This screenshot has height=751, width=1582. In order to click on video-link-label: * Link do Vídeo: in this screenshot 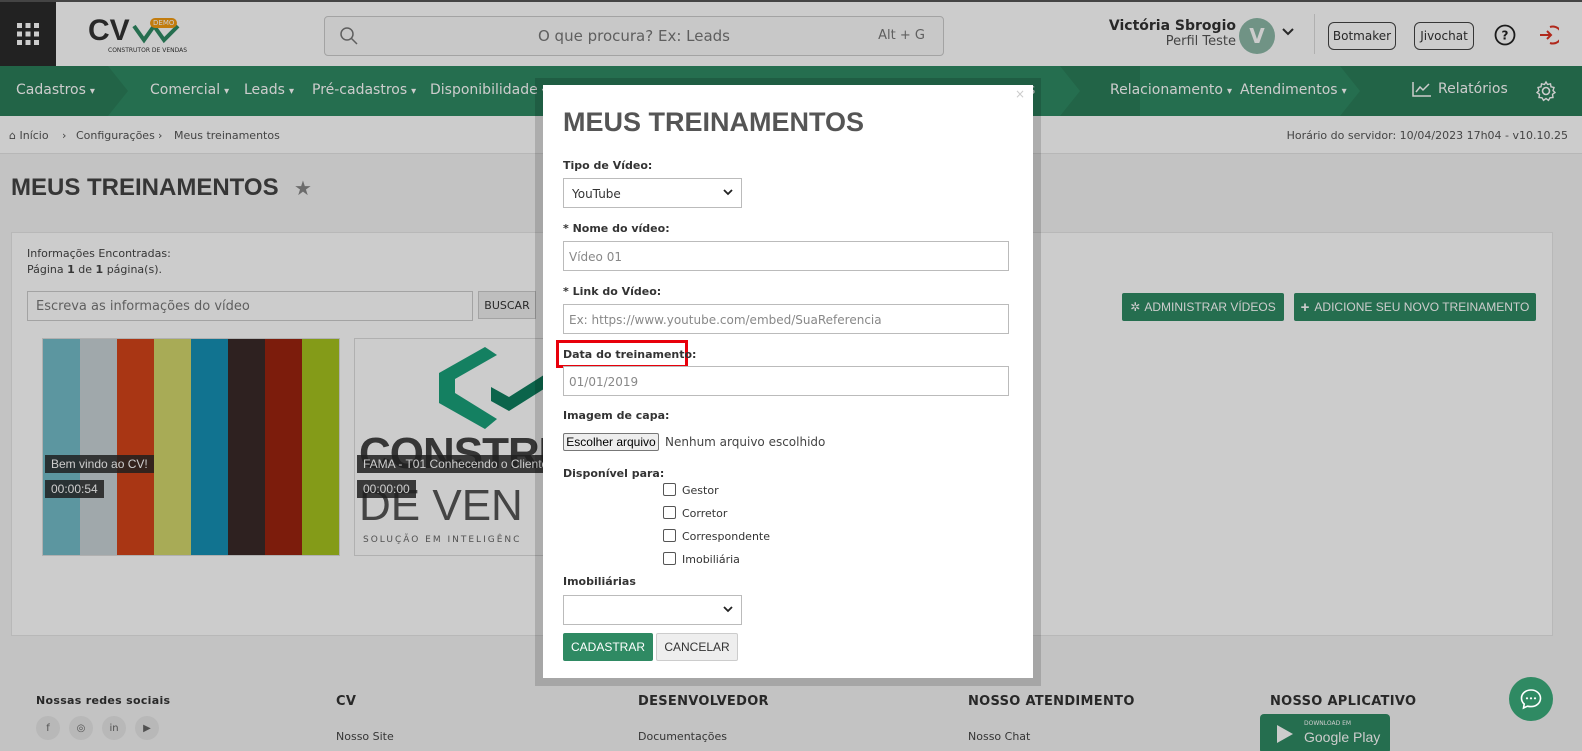, I will do `click(612, 291)`.